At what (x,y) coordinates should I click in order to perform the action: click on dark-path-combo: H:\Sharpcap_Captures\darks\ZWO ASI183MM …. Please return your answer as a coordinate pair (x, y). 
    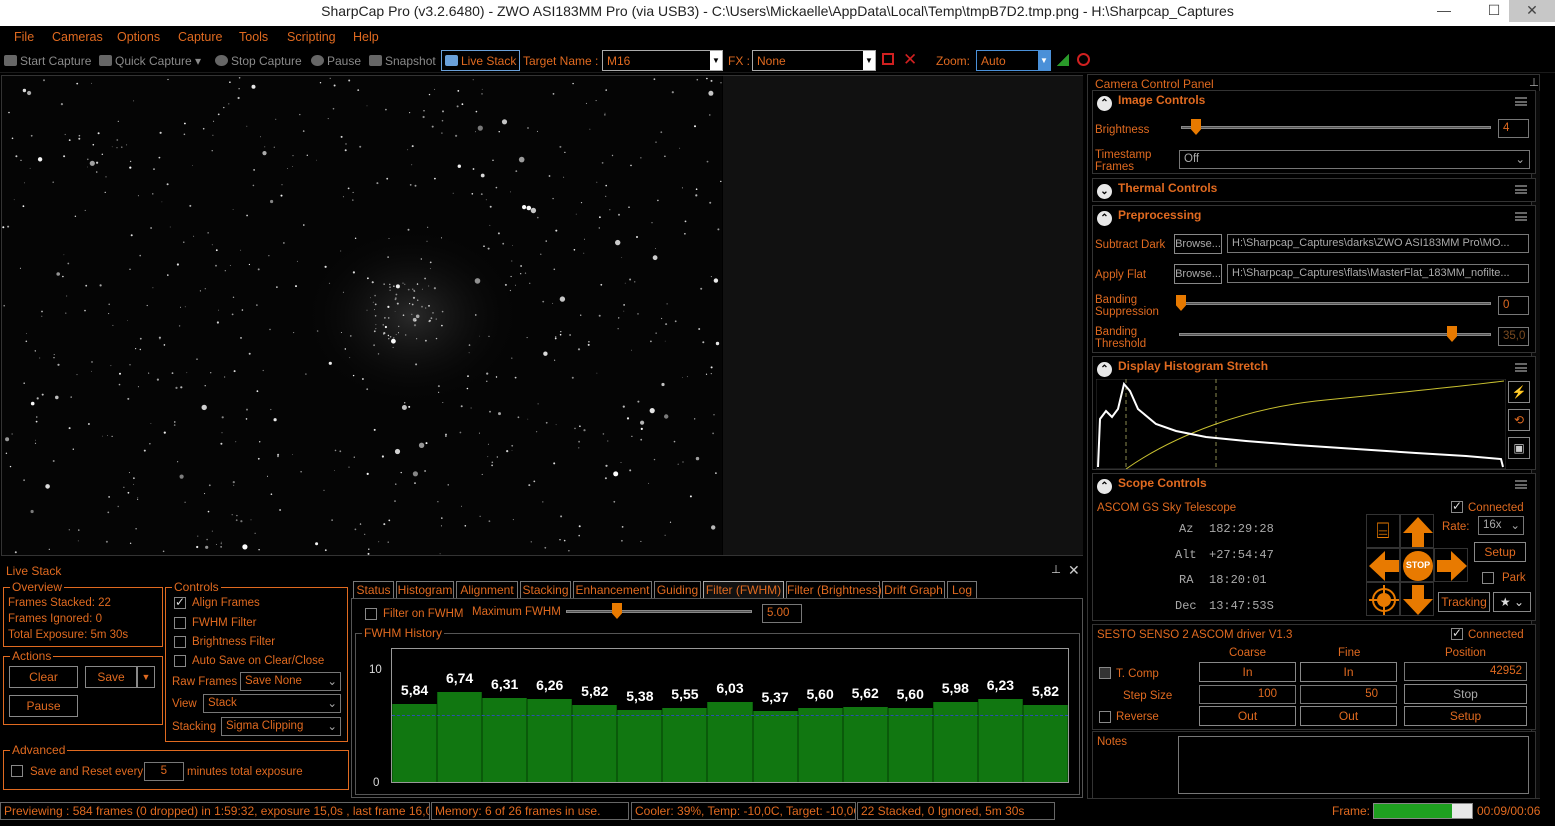
    Looking at the image, I should click on (1378, 243).